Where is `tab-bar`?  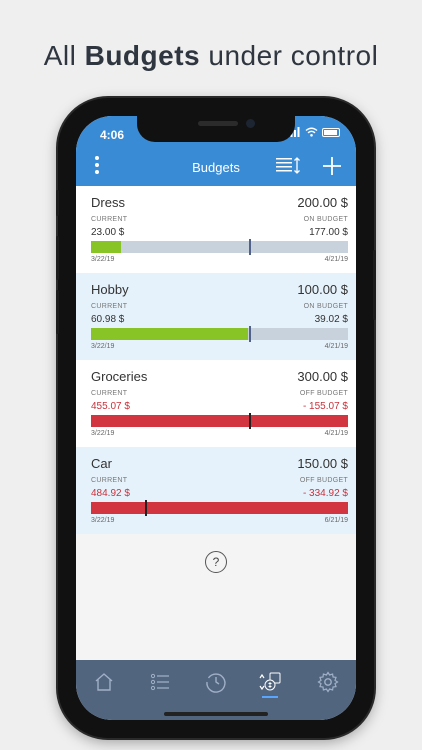
tab-bar is located at coordinates (216, 690).